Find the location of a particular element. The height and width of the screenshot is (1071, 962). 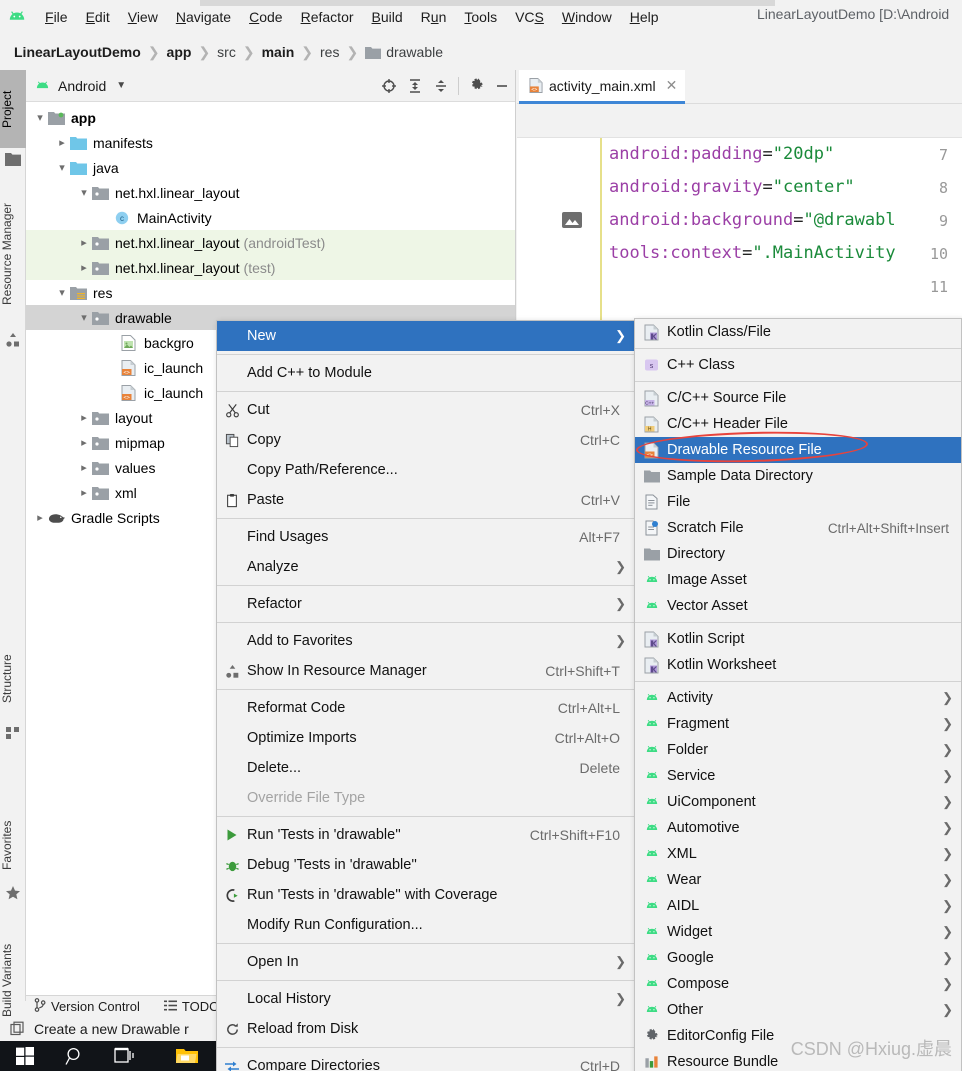

submenu-item-service: Service ❯ is located at coordinates (798, 776).